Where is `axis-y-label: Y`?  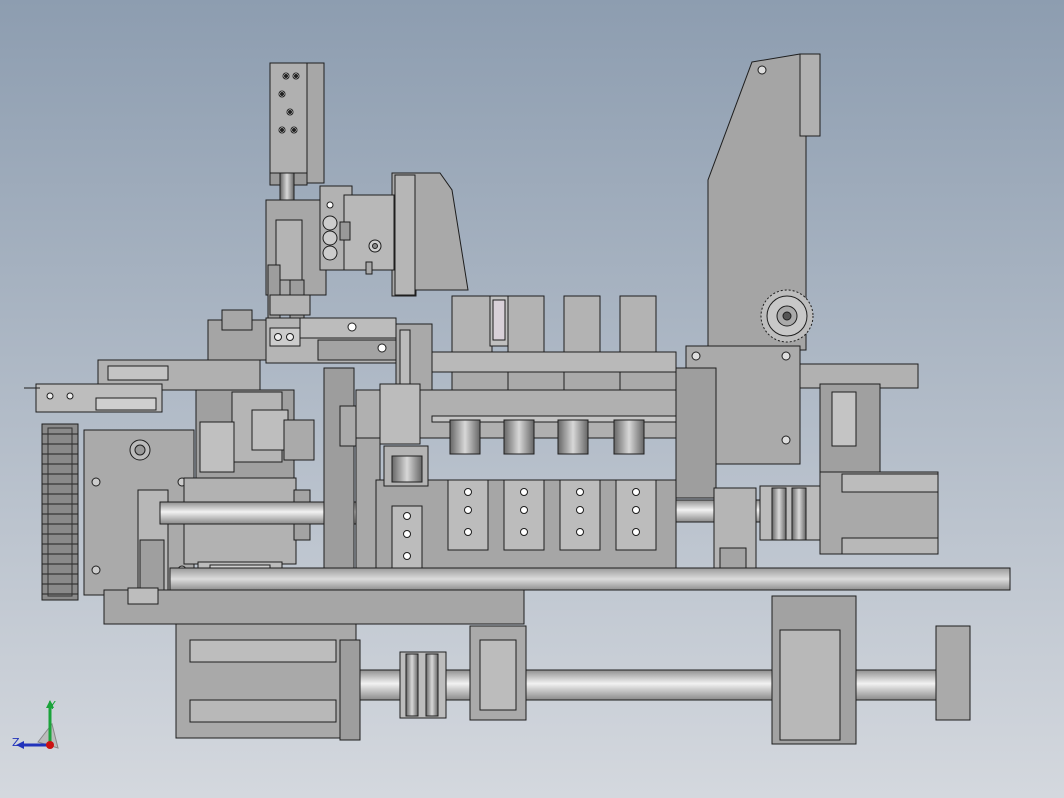 axis-y-label: Y is located at coordinates (52, 705).